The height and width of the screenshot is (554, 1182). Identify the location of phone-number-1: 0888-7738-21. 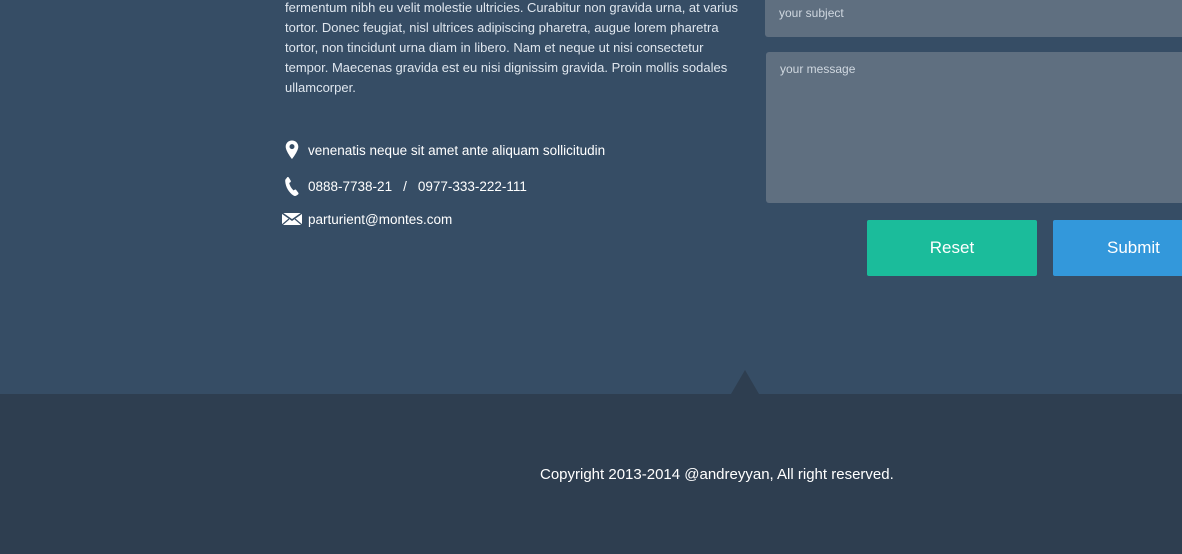
(350, 186).